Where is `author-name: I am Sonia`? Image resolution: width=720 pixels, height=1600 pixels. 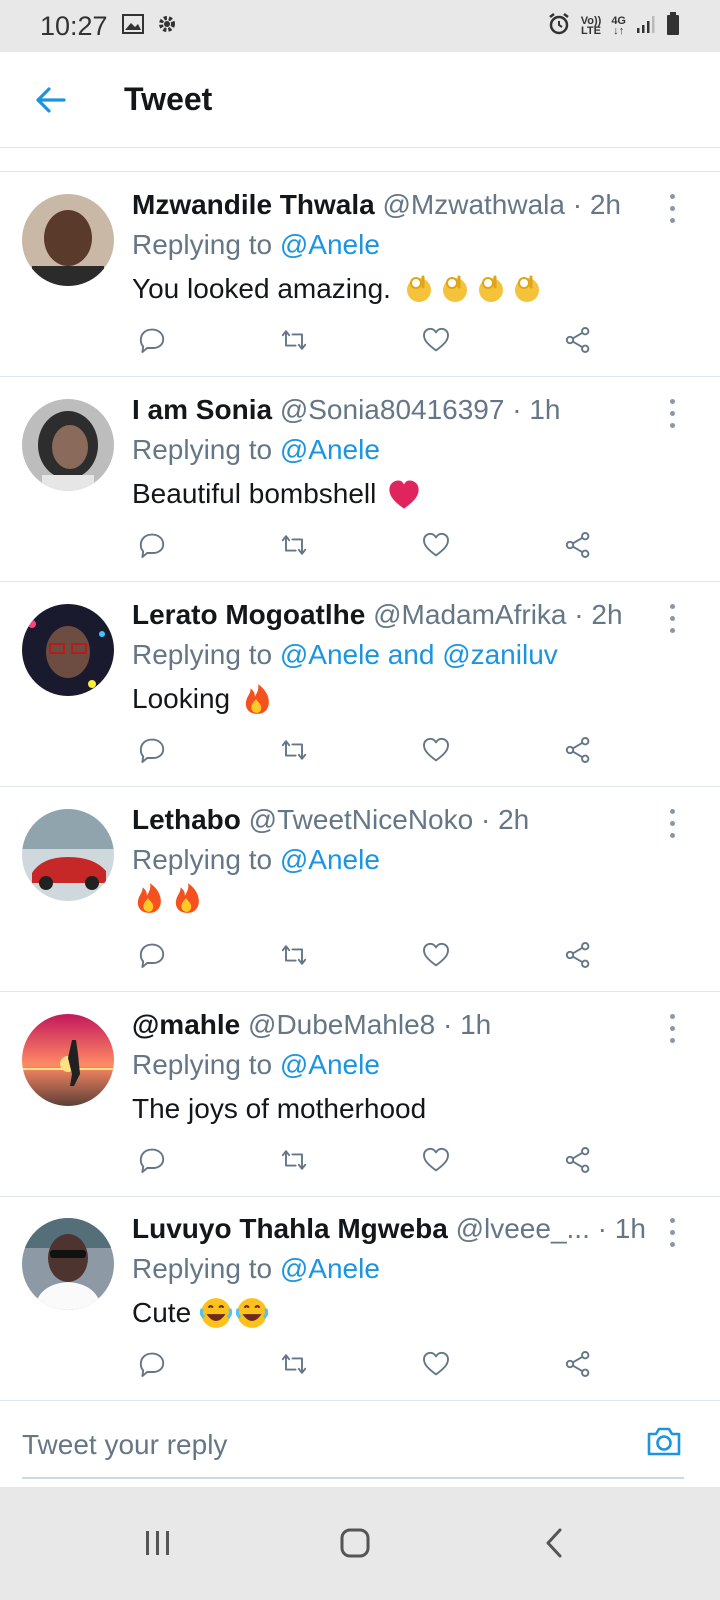 author-name: I am Sonia is located at coordinates (202, 409).